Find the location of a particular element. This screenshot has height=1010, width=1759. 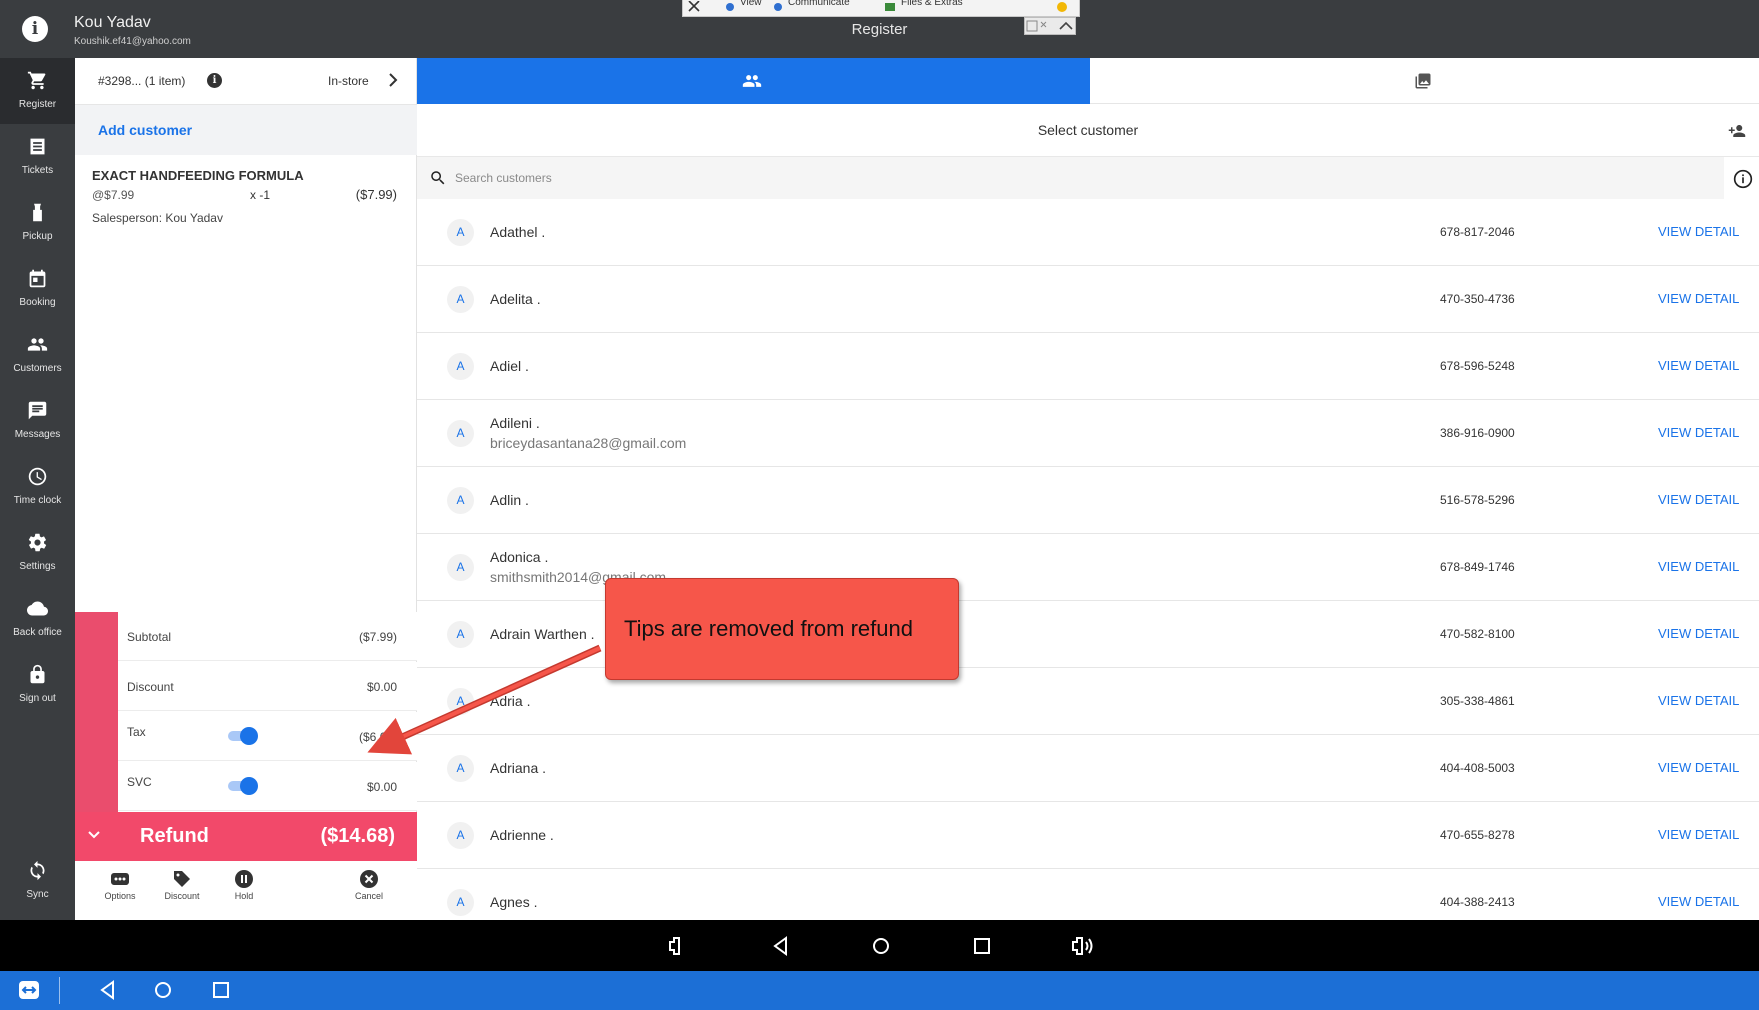

subtotal-label: Subtotal is located at coordinates (149, 637).